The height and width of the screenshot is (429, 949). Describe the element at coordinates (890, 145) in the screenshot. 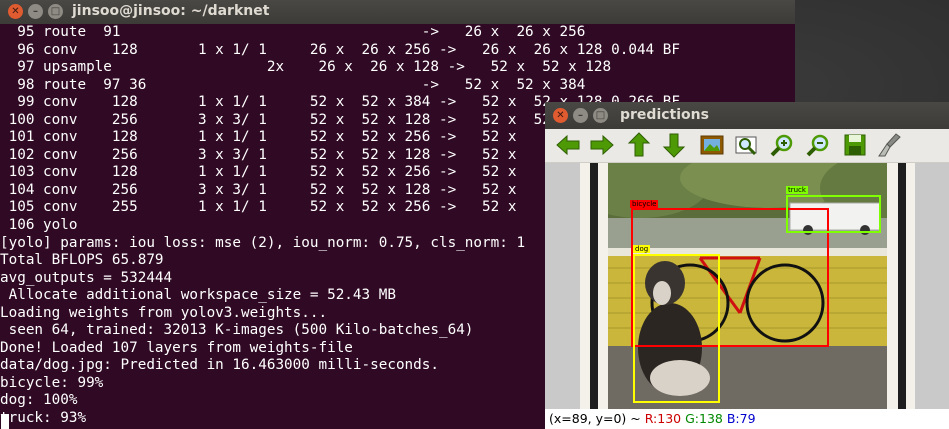

I see `brush-icon` at that location.